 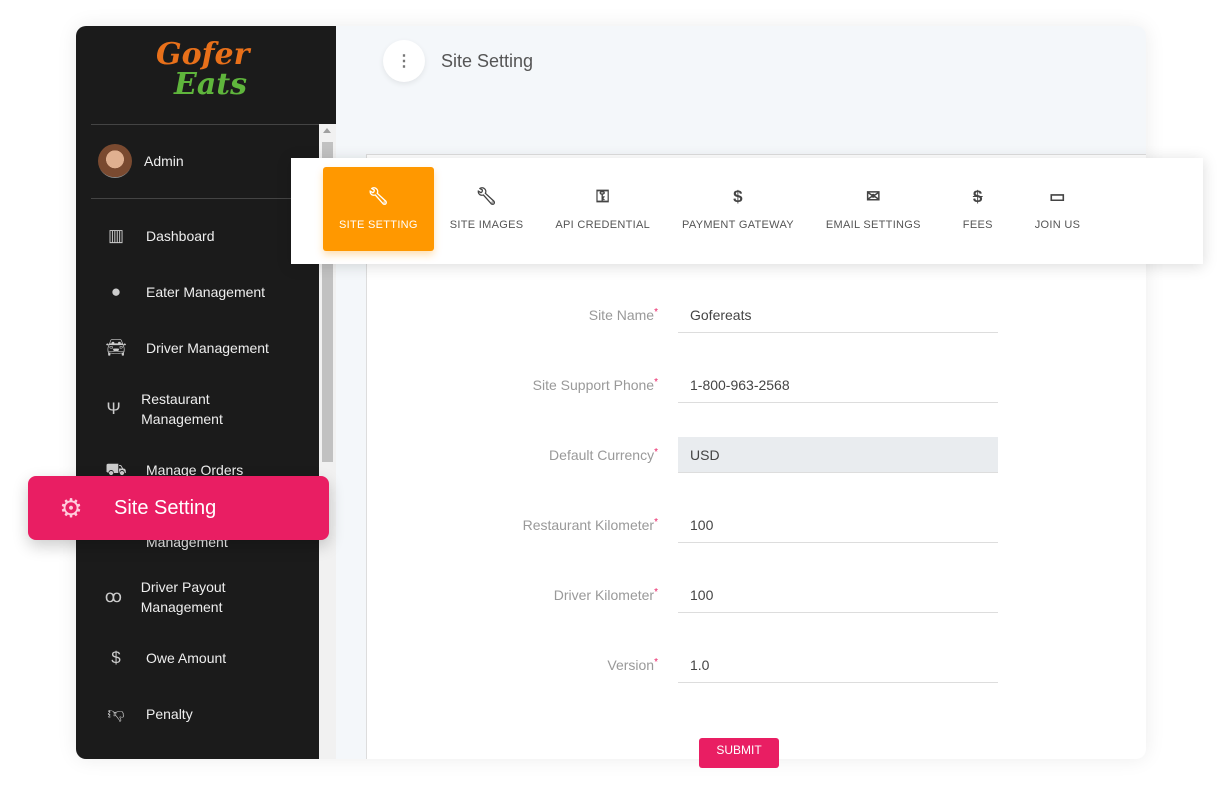 What do you see at coordinates (327, 130) in the screenshot?
I see `scroll-up-arrow-icon` at bounding box center [327, 130].